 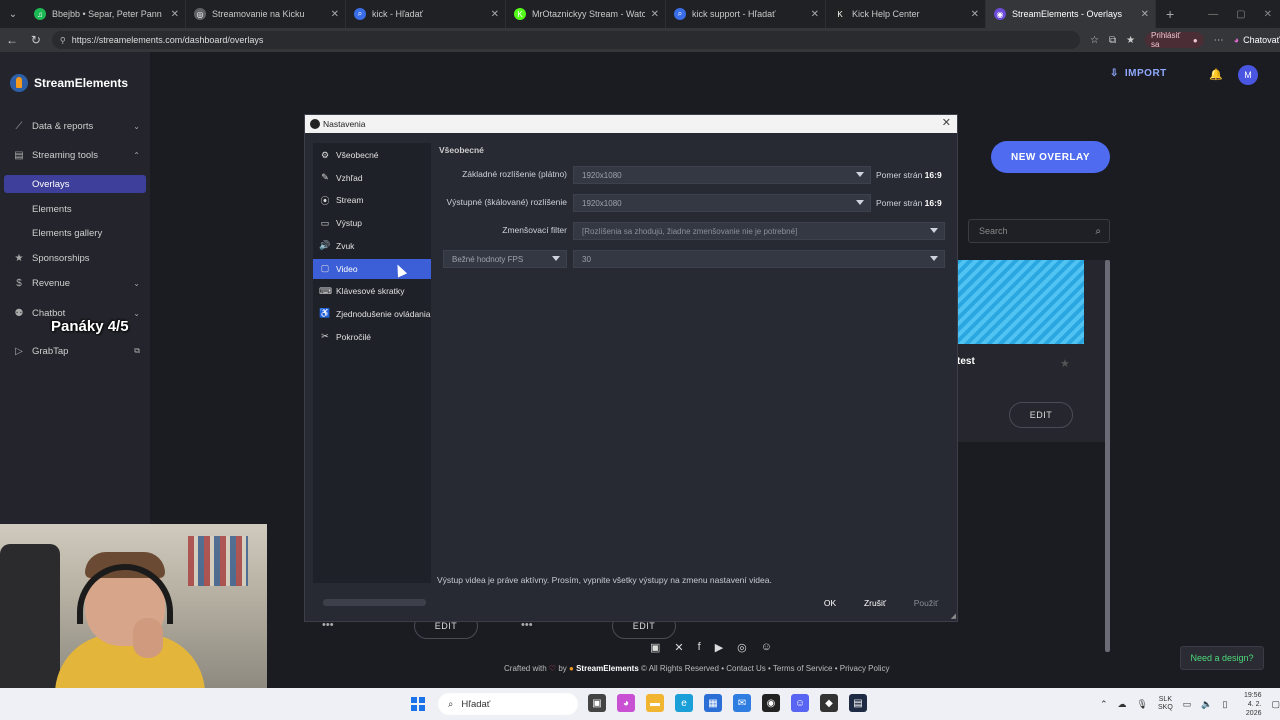 I want to click on task-view-icon: ▣, so click(x=597, y=703).